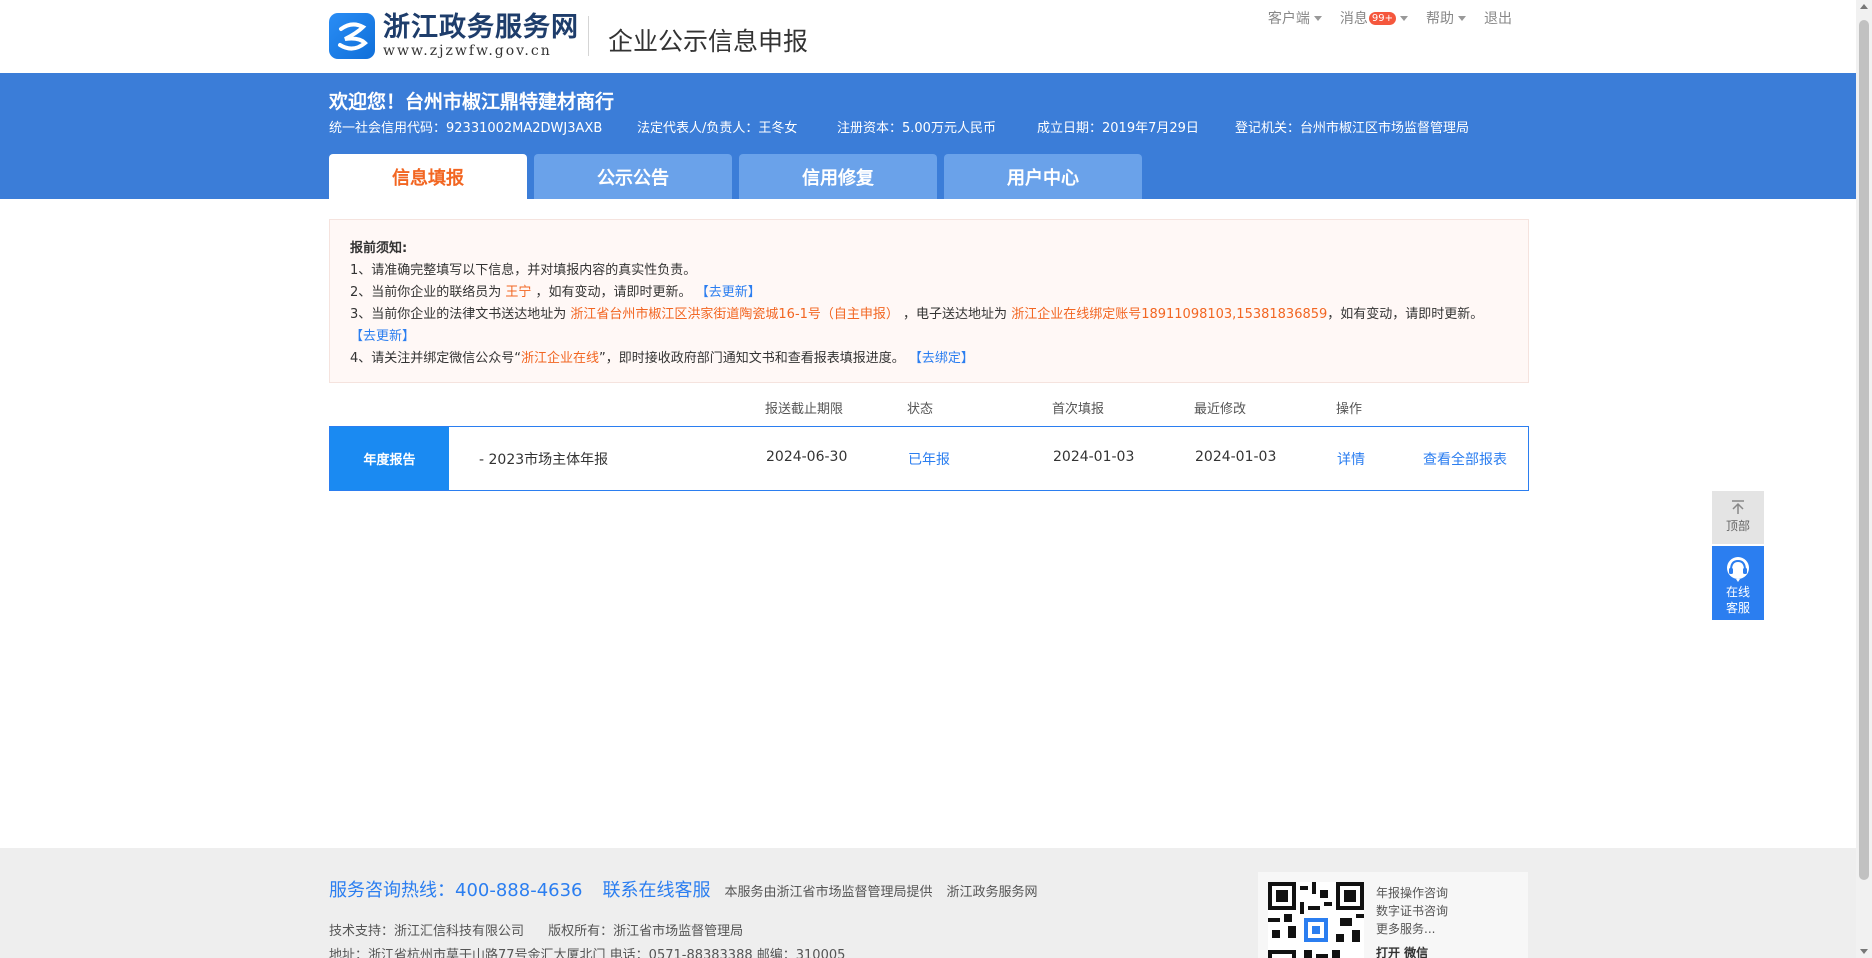  What do you see at coordinates (633, 176) in the screenshot?
I see `tab-announcements: 公示公告` at bounding box center [633, 176].